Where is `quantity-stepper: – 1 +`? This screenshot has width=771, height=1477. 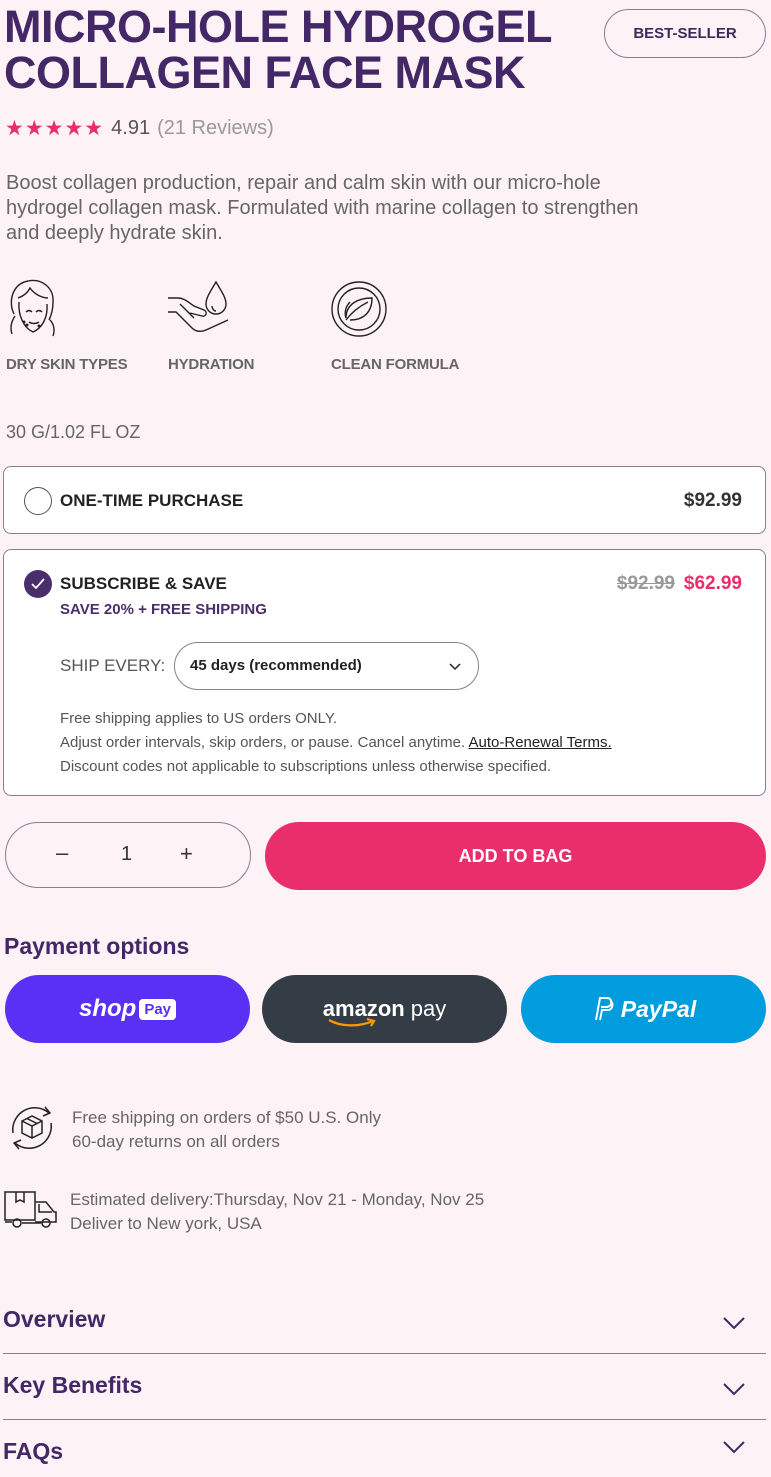 quantity-stepper: – 1 + is located at coordinates (128, 855).